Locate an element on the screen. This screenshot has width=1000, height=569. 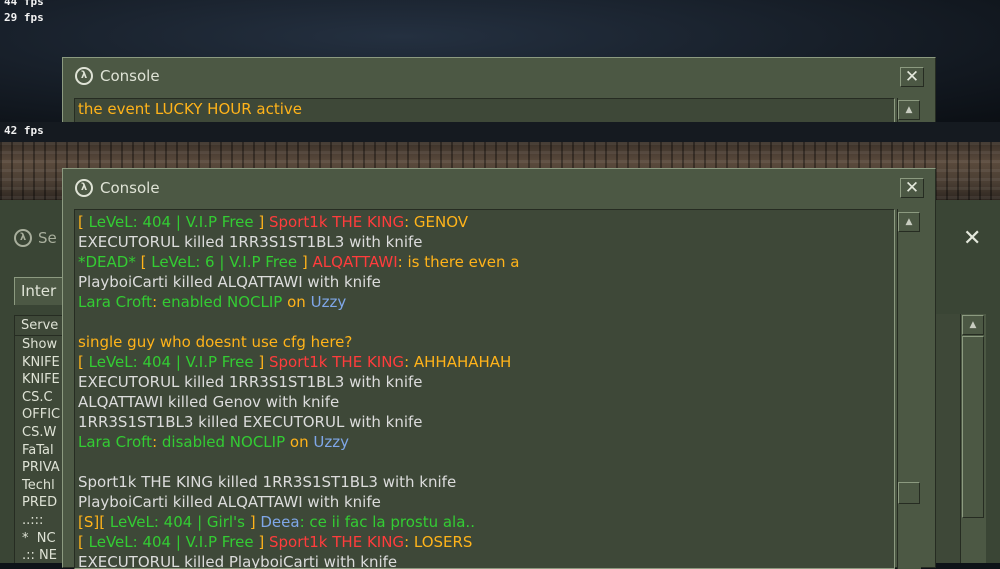
log-text: : 404 | is located at coordinates (159, 222).